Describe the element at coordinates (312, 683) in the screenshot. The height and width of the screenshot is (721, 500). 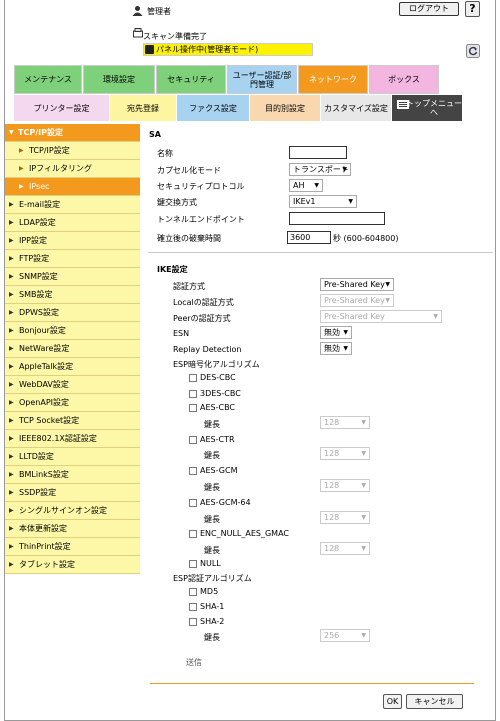
I see `footer-divider` at that location.